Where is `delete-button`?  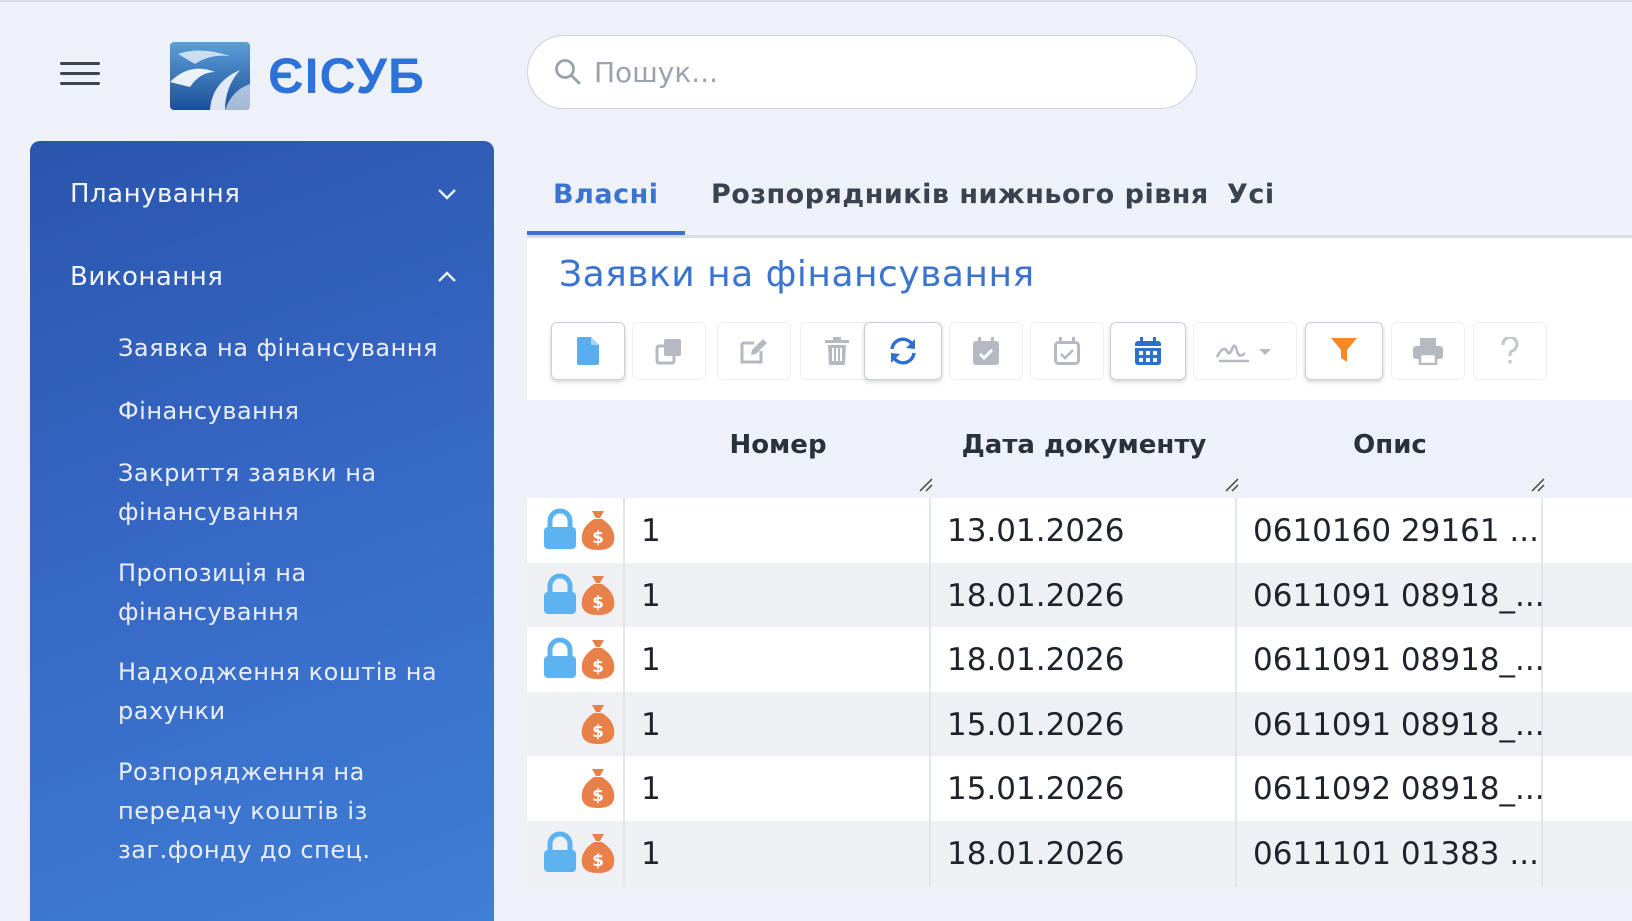 delete-button is located at coordinates (837, 351).